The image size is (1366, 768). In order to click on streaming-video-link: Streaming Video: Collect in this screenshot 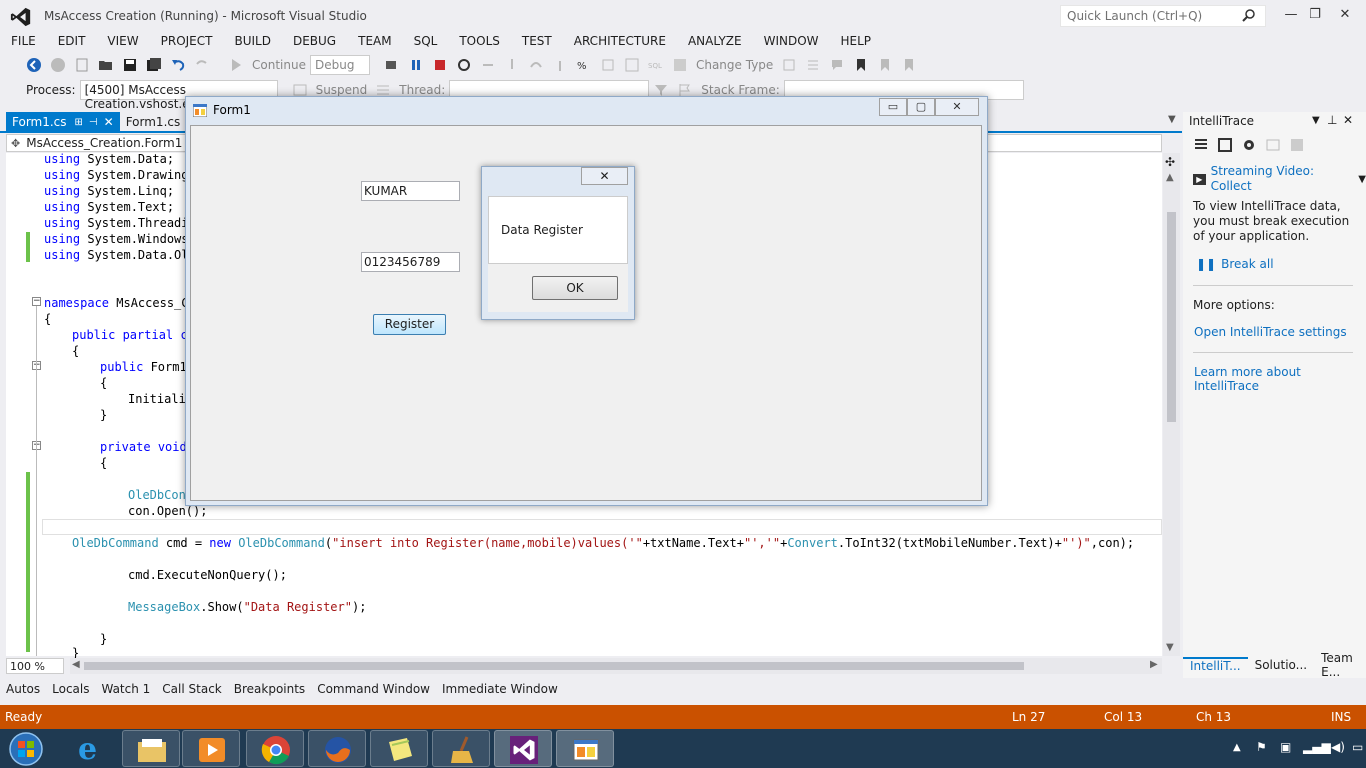, I will do `click(1283, 179)`.